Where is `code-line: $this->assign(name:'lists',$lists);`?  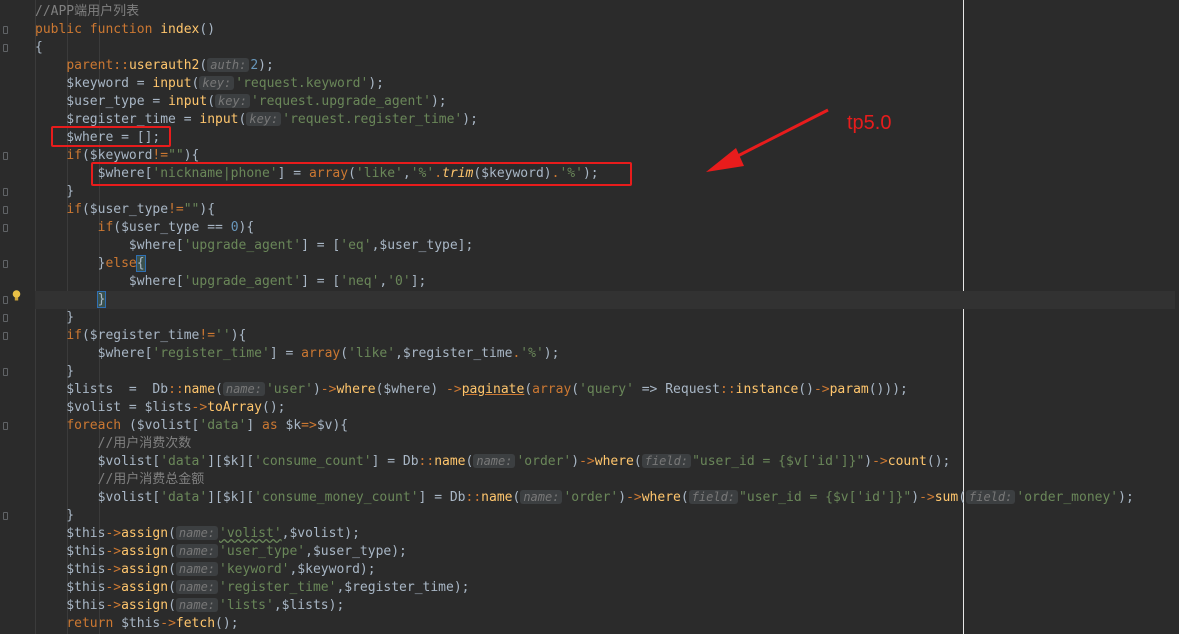 code-line: $this->assign(name:'lists',$lists); is located at coordinates (605, 606).